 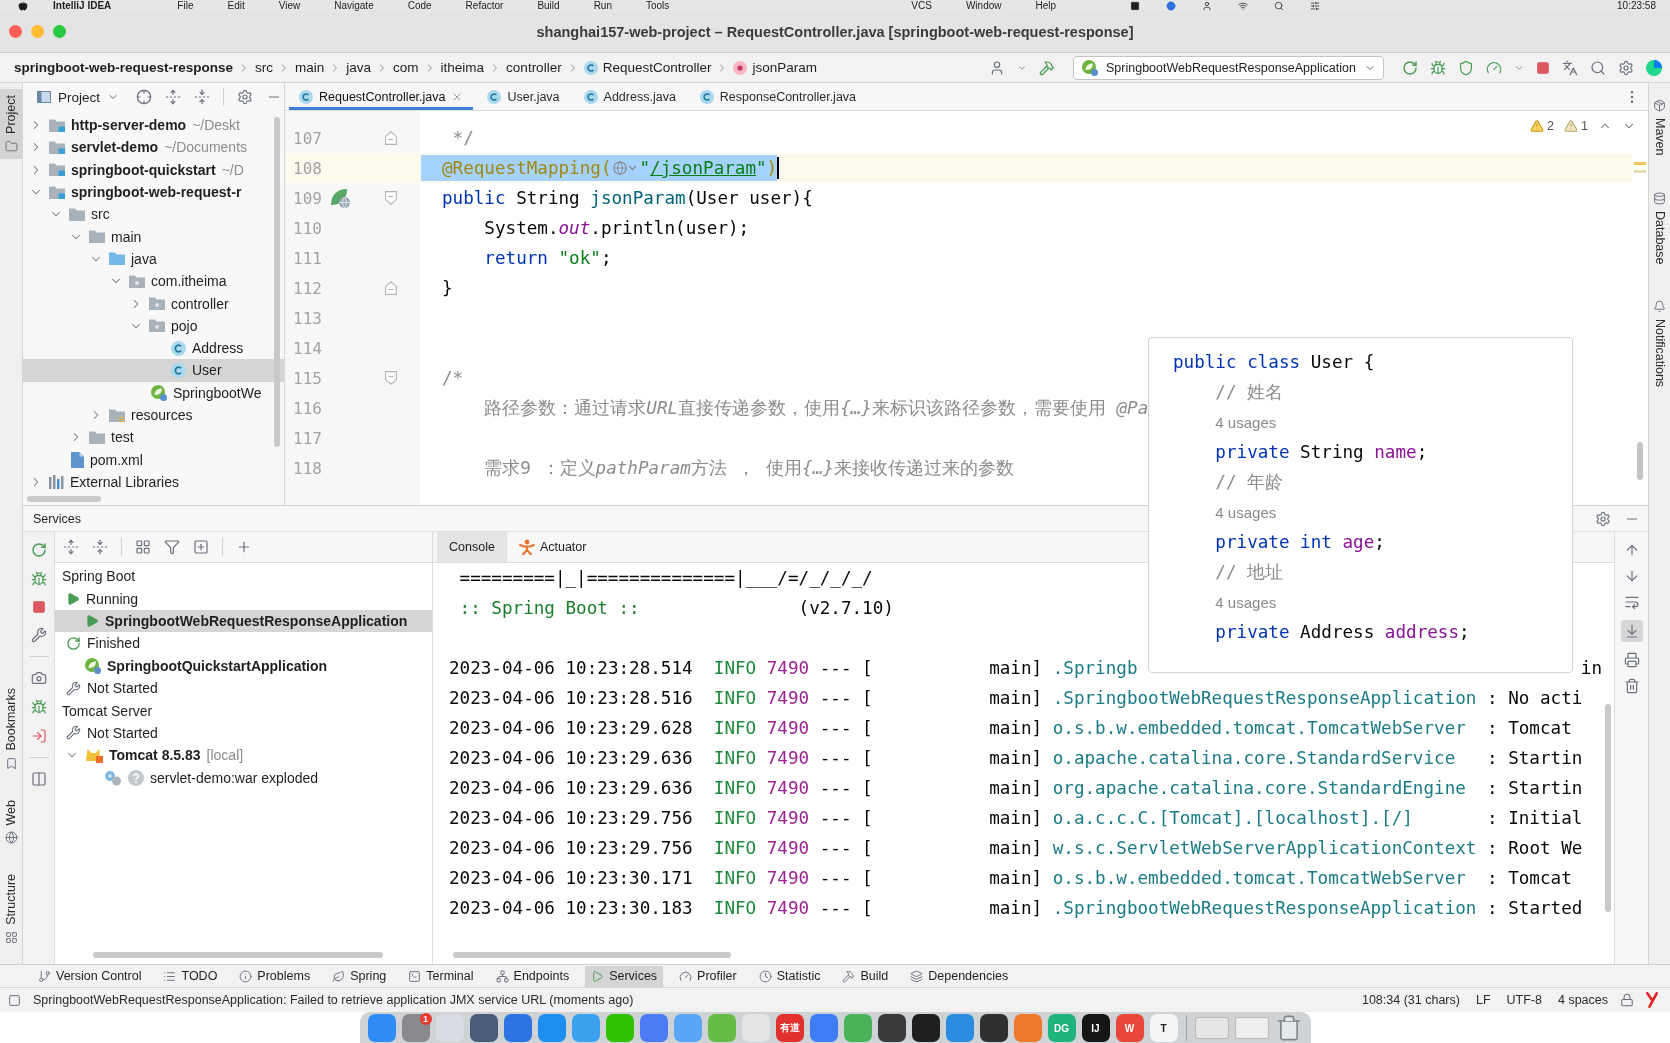 What do you see at coordinates (289, 5) in the screenshot?
I see `menu-item: View` at bounding box center [289, 5].